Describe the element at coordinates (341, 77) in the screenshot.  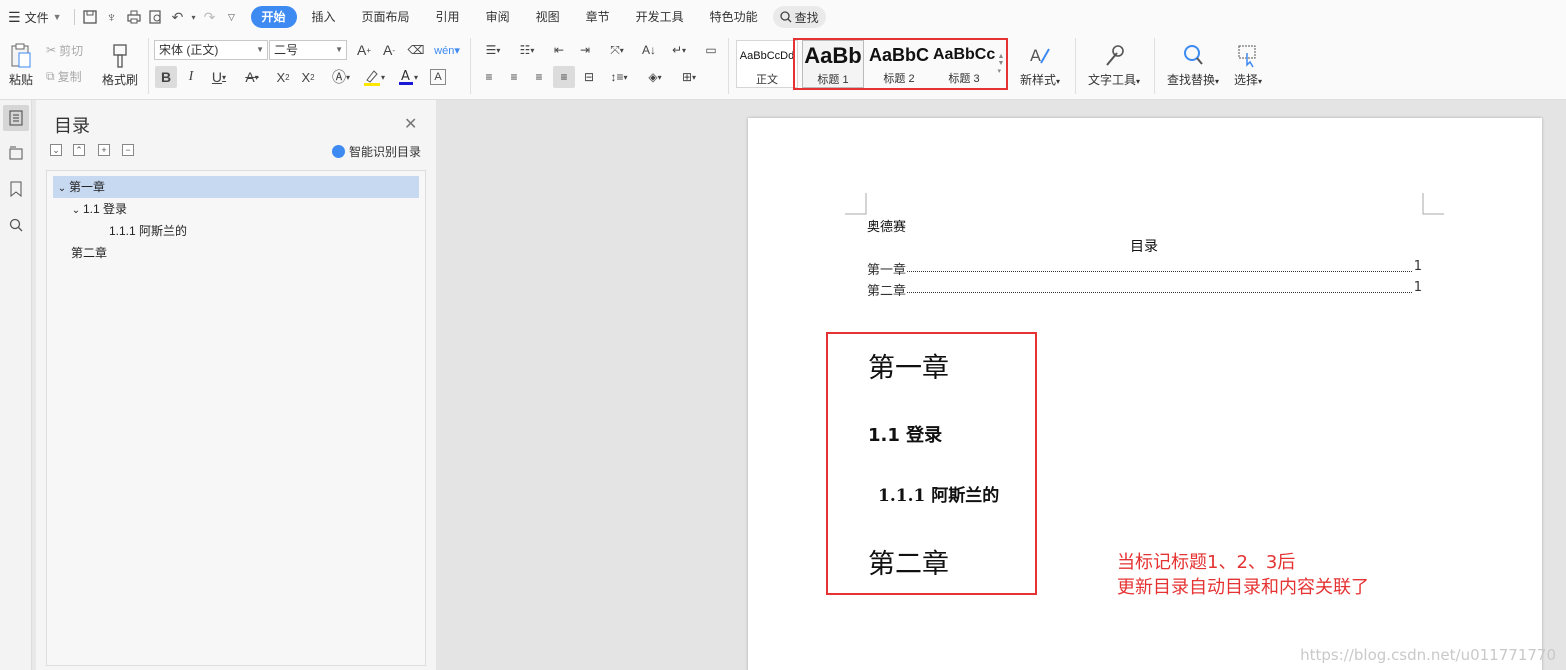
I see `text-effect-button: Ⓐ ▾` at that location.